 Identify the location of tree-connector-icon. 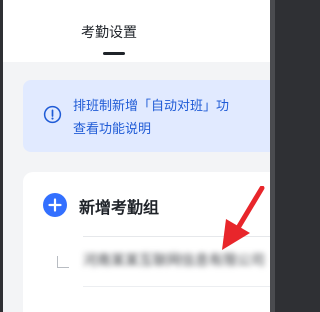
(63, 262).